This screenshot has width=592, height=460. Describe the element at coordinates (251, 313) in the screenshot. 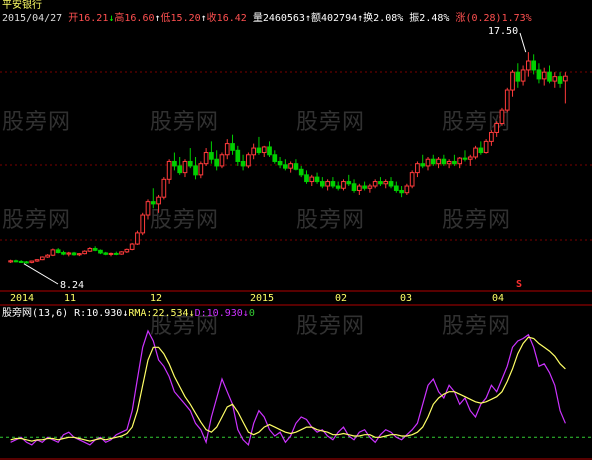

I see `indicator-tail-value: 0` at that location.